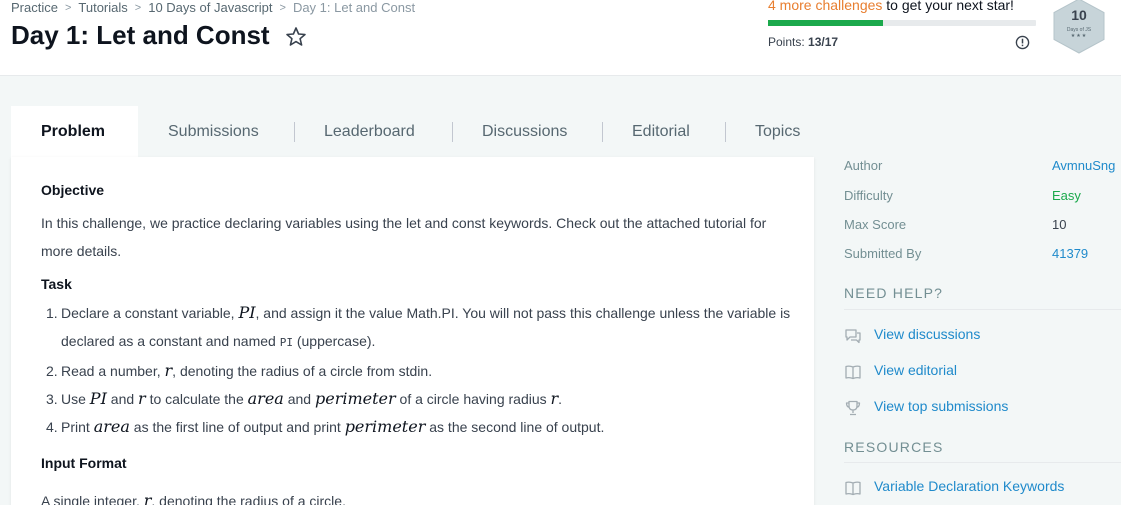 The width and height of the screenshot is (1121, 505). Describe the element at coordinates (969, 486) in the screenshot. I see `link-label: Variable Declaration Keywords` at that location.